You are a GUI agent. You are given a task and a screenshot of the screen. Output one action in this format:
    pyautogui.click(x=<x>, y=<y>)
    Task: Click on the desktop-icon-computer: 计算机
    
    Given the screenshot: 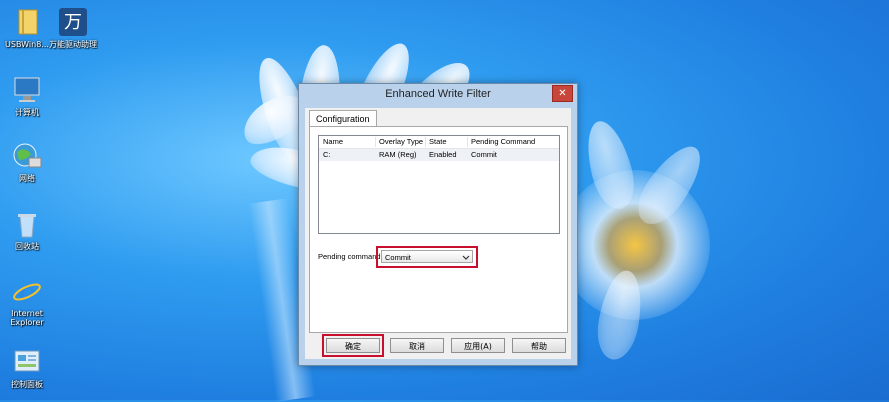 What is the action you would take?
    pyautogui.click(x=27, y=95)
    